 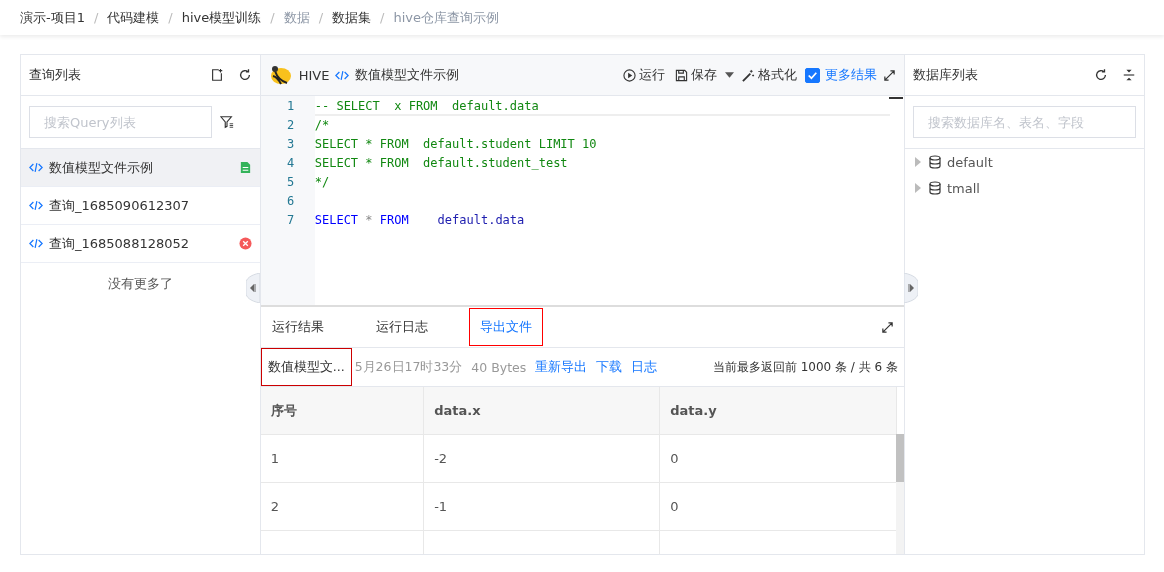 What do you see at coordinates (140, 168) in the screenshot?
I see `query-item: 数值模型文件示例` at bounding box center [140, 168].